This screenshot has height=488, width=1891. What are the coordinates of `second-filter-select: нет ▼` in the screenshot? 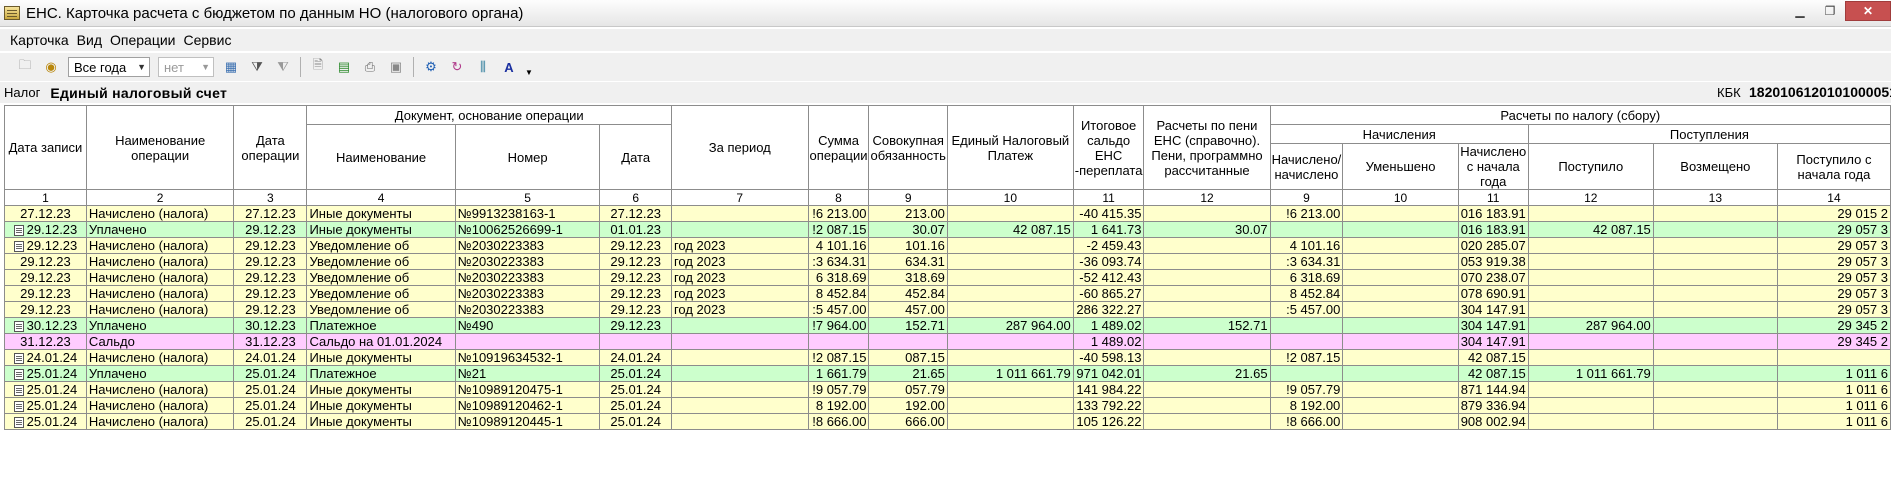 It's located at (186, 67).